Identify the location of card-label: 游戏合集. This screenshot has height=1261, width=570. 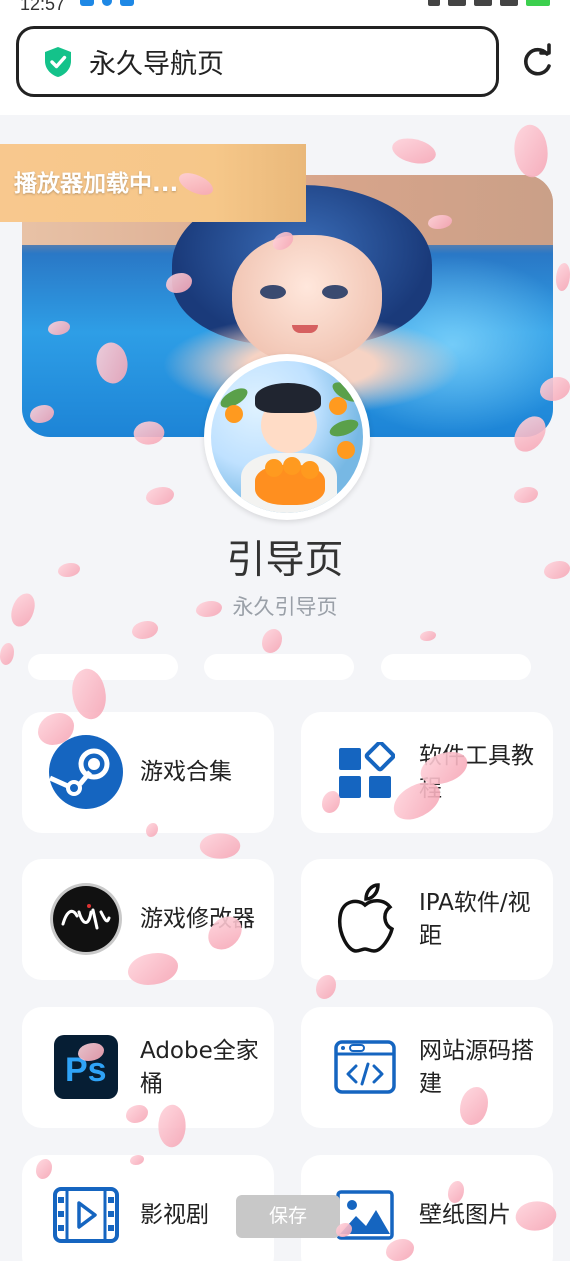
(186, 772).